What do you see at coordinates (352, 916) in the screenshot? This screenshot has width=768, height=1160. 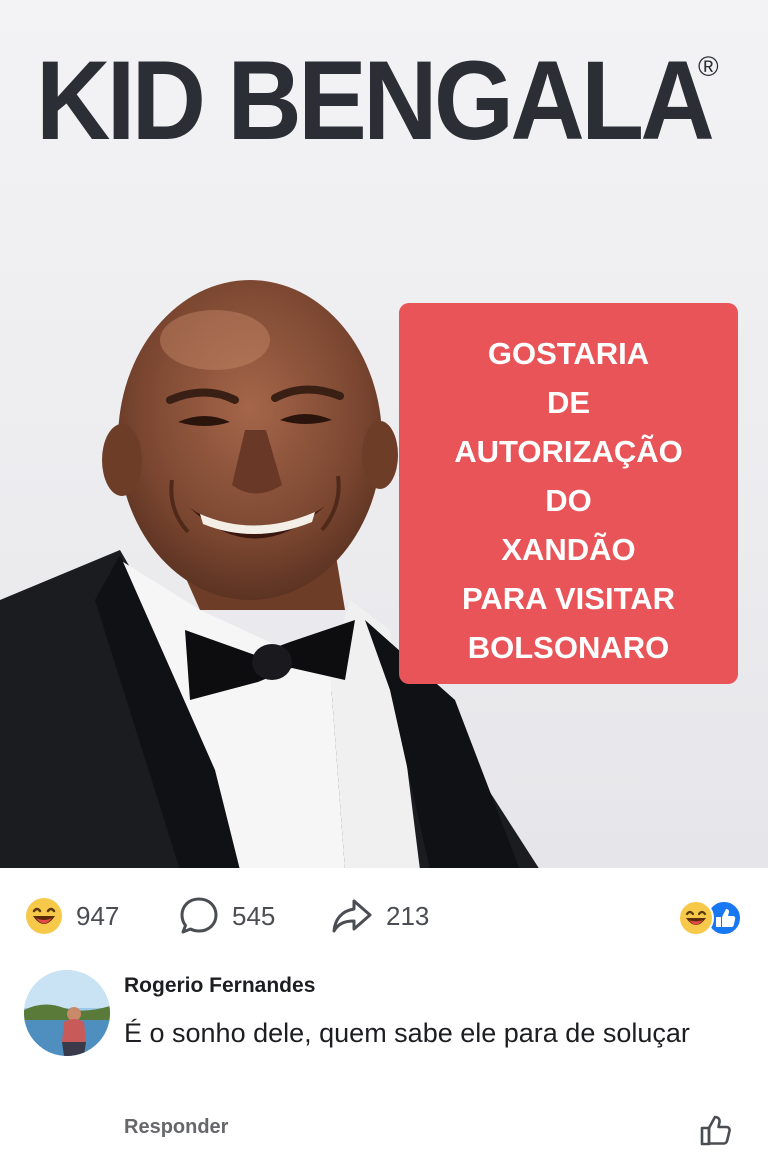 I see `share-arrow-icon` at bounding box center [352, 916].